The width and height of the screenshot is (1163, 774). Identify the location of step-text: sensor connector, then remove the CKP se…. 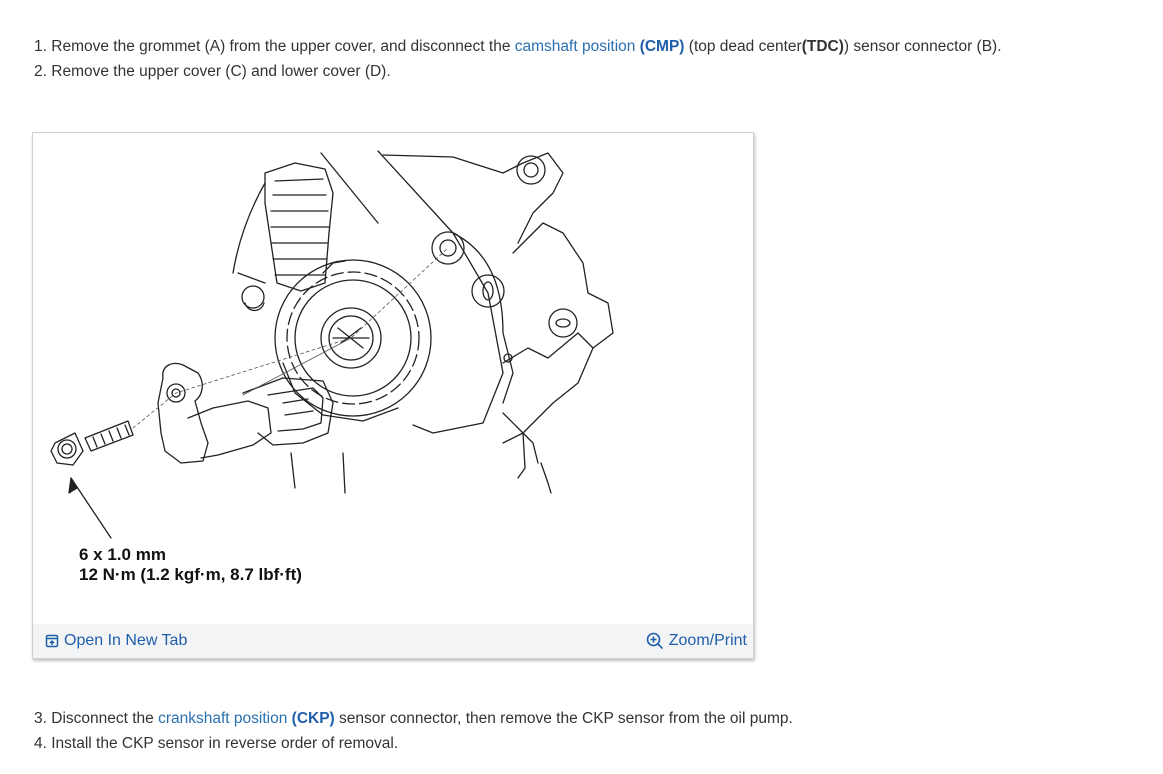
(566, 718).